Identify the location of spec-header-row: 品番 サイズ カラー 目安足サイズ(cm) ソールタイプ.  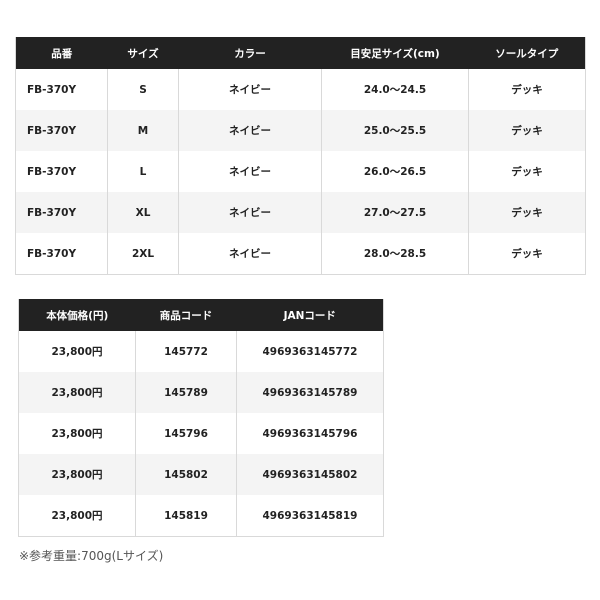
(300, 53).